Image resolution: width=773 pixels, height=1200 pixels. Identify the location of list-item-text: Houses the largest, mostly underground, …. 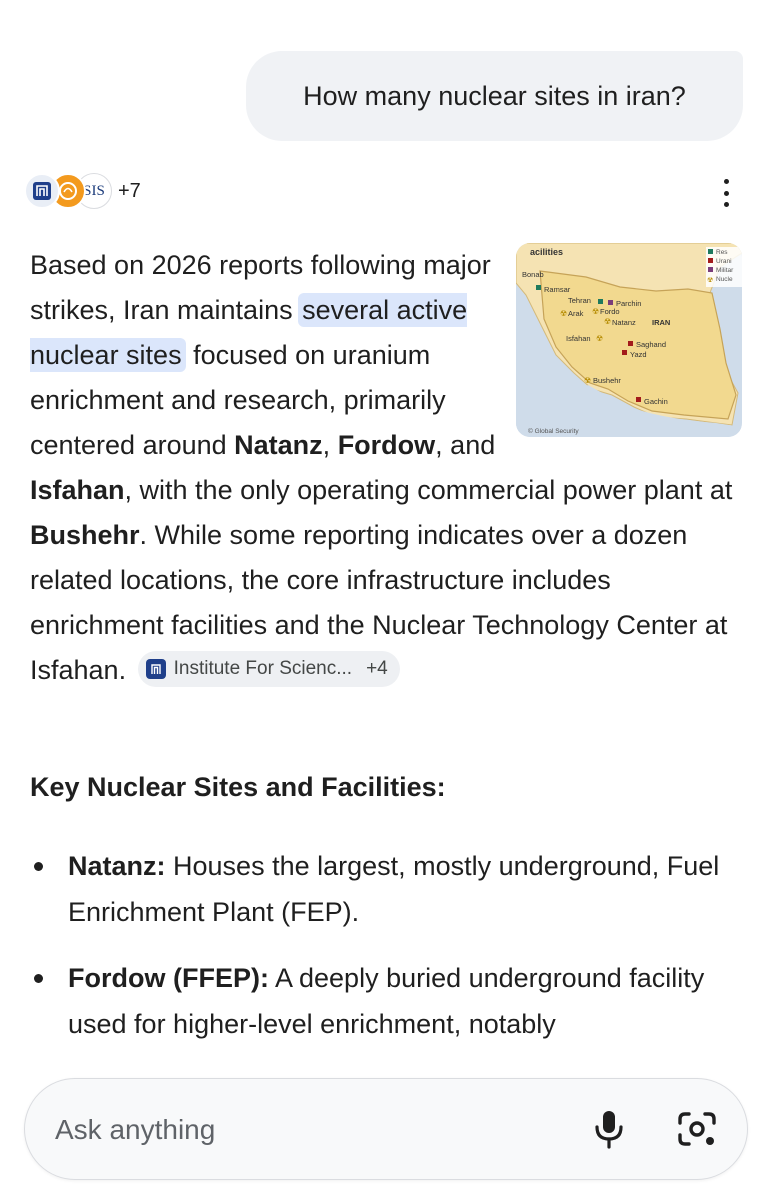
(394, 889).